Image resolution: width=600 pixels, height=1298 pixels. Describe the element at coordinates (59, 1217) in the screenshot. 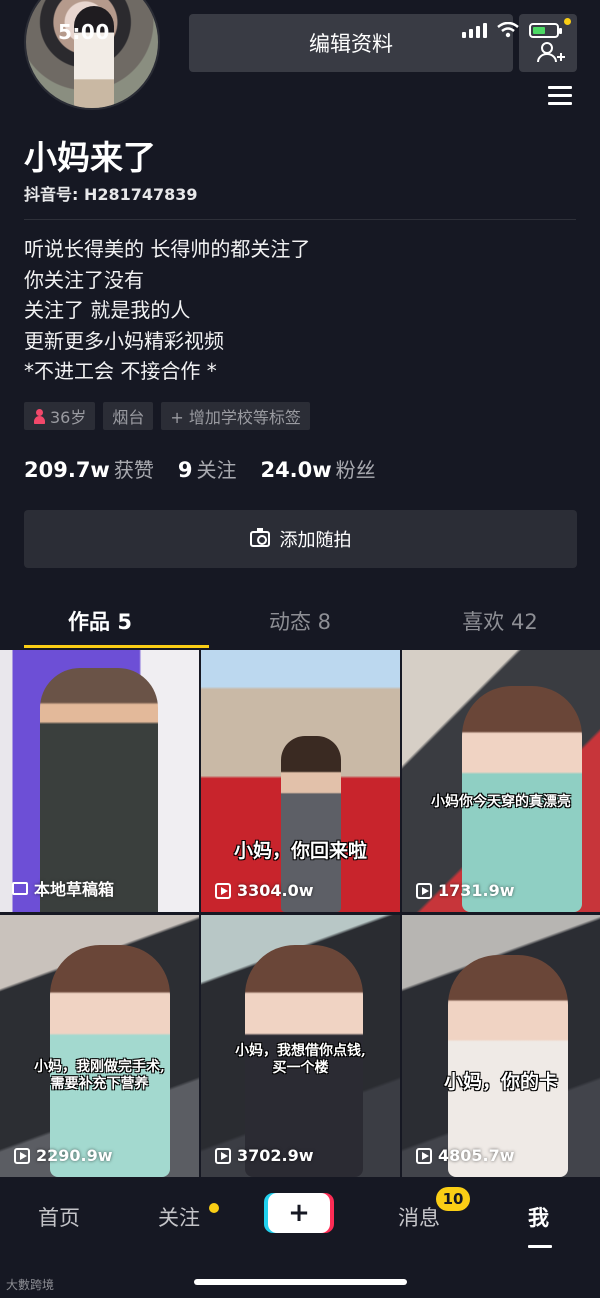

I see `nav-home: 首页` at that location.